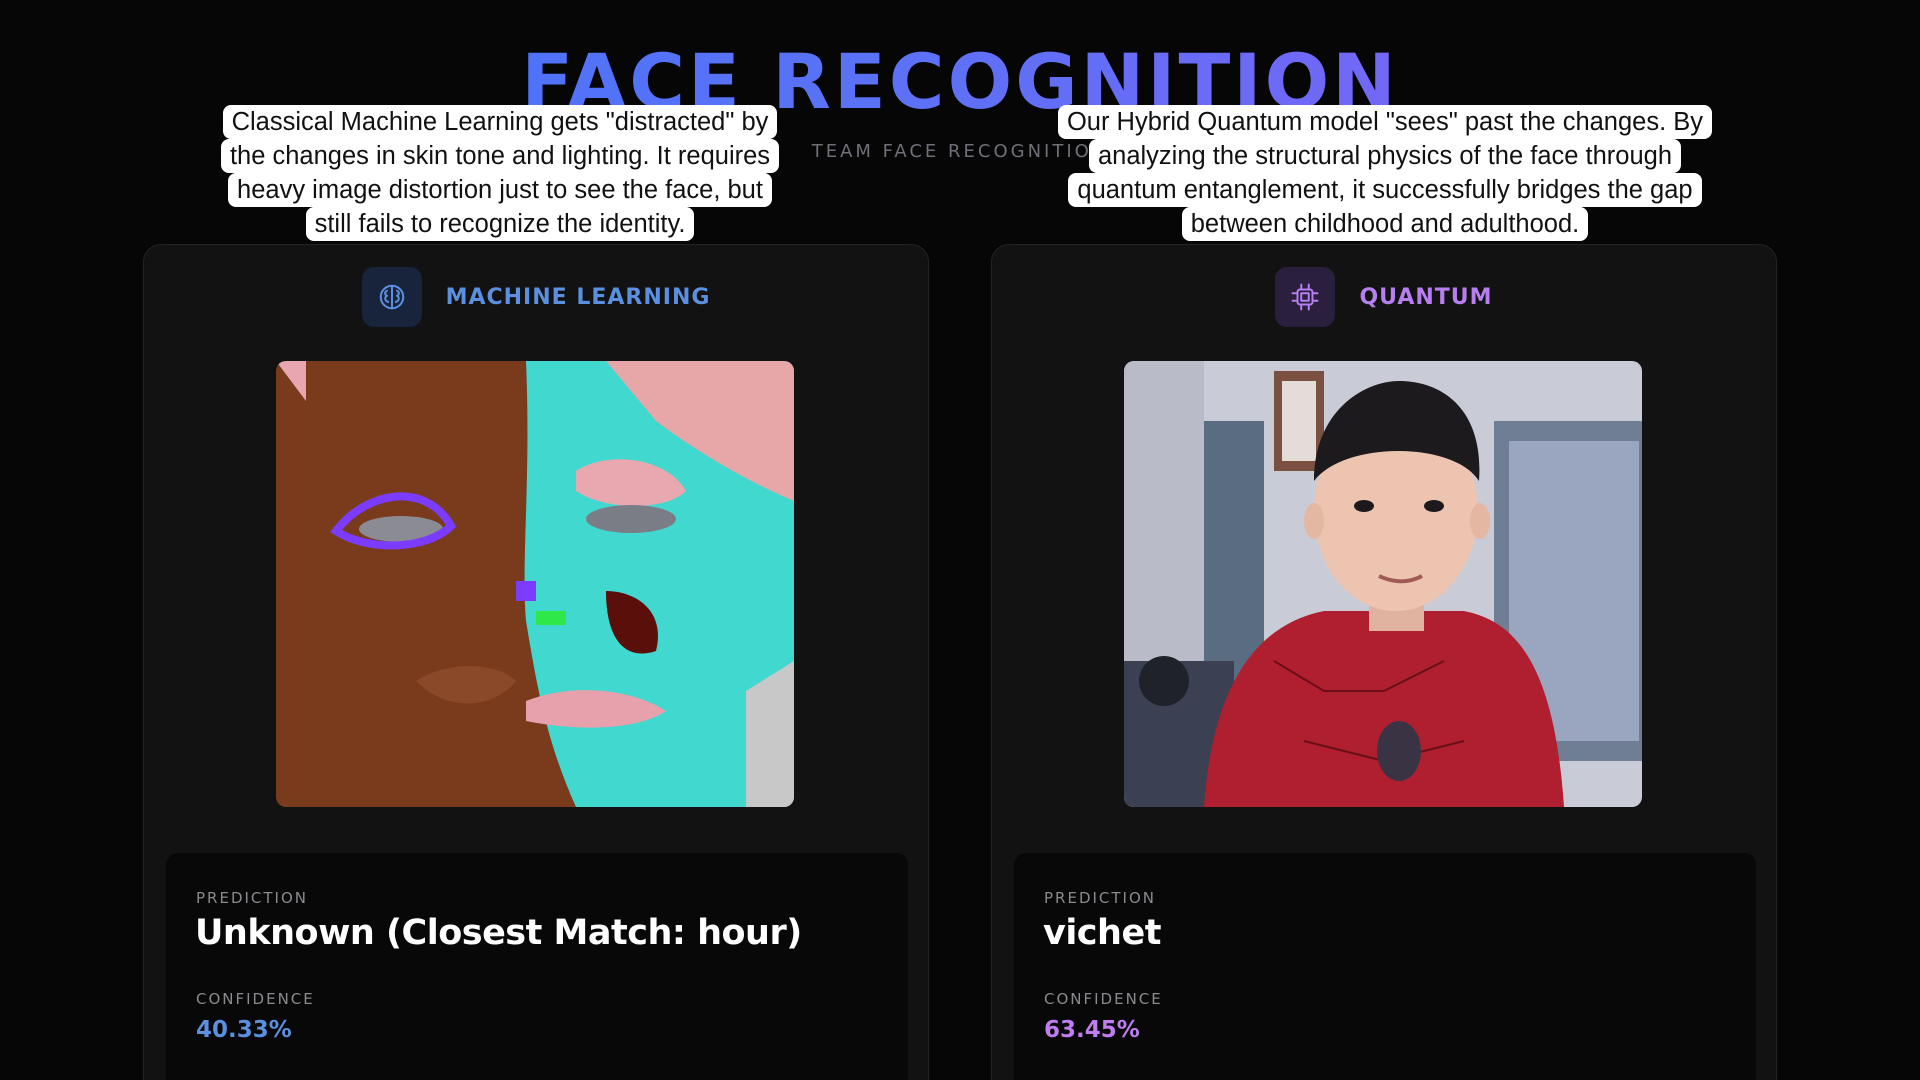  I want to click on ml-prediction-label: PREDICTION, so click(252, 898).